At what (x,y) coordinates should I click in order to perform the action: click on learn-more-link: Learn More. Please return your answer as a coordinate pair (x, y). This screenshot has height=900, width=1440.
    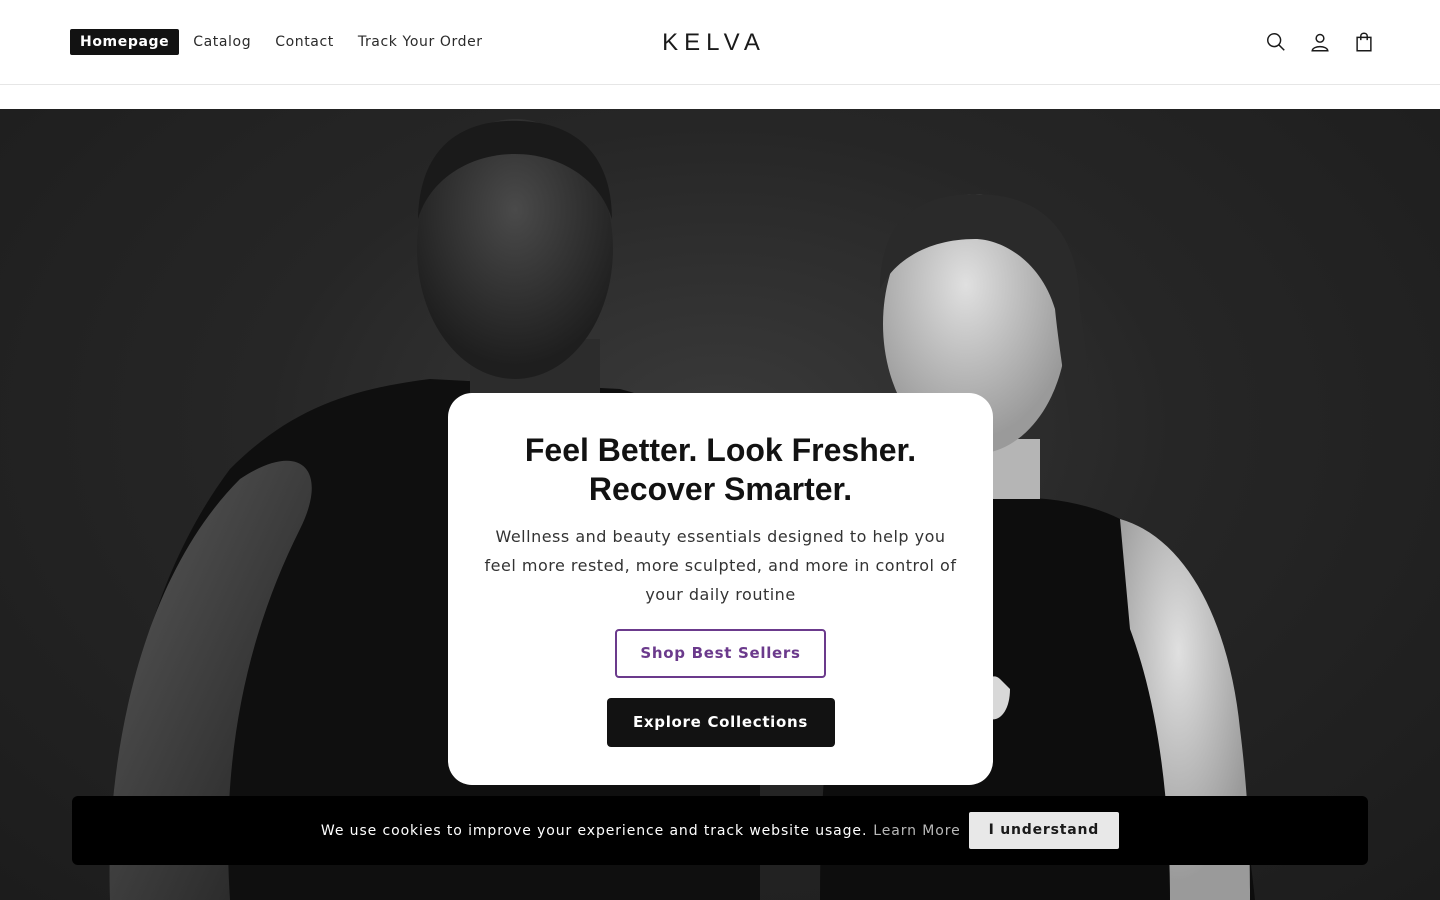
    Looking at the image, I should click on (916, 831).